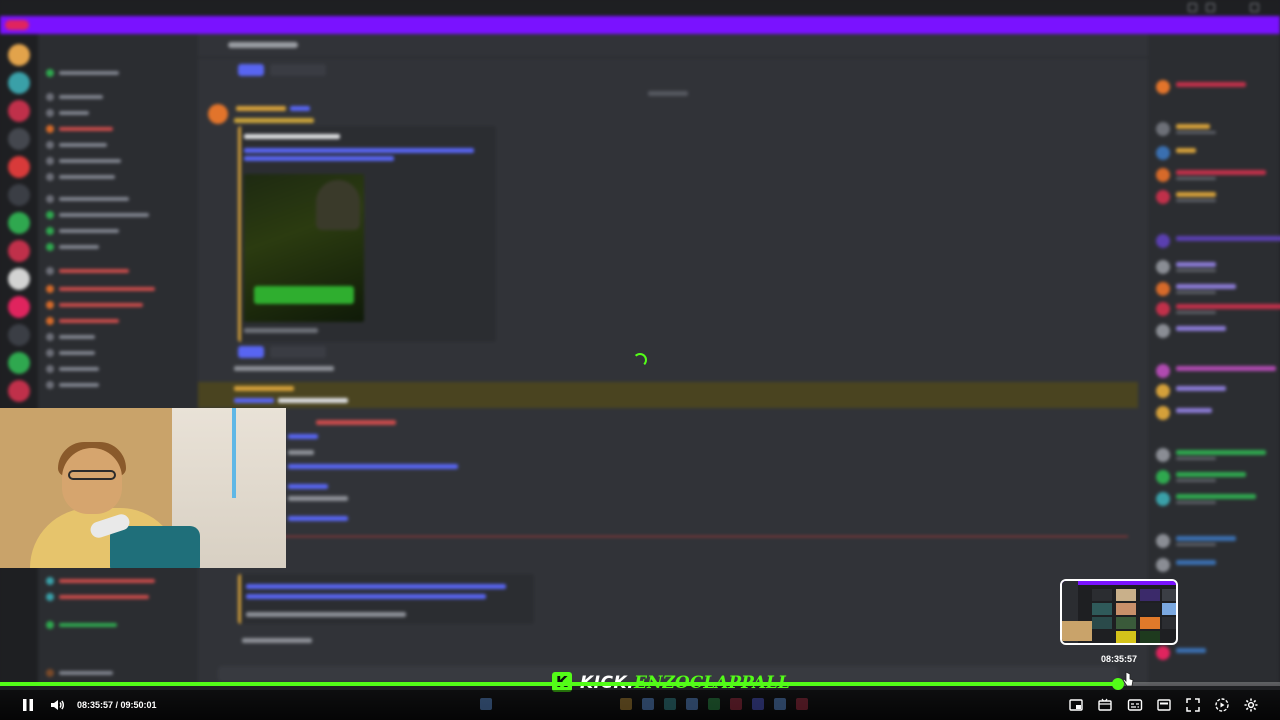 The image size is (1280, 720). I want to click on server-list, so click(19, 359).